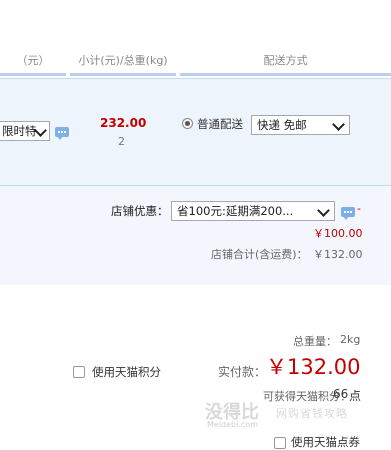  Describe the element at coordinates (259, 254) in the screenshot. I see `shop-total-label: 店铺合计(含运费)：` at that location.